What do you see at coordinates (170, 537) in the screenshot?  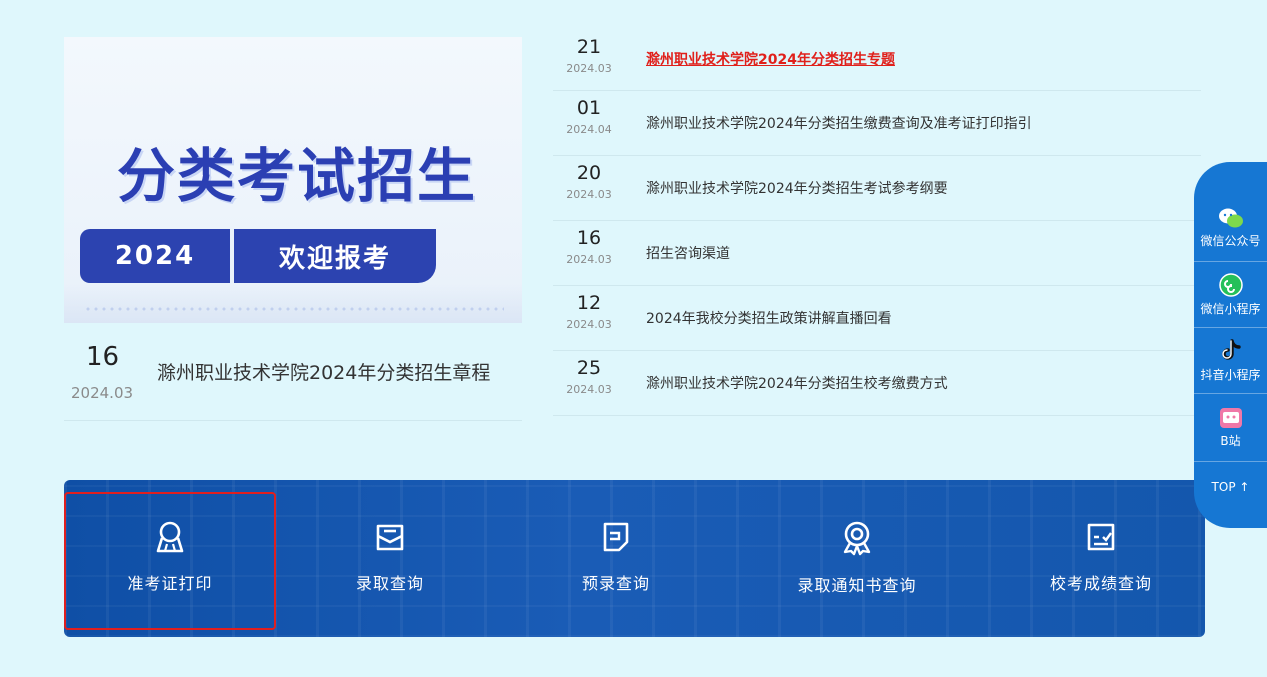 I see `badge-icon` at bounding box center [170, 537].